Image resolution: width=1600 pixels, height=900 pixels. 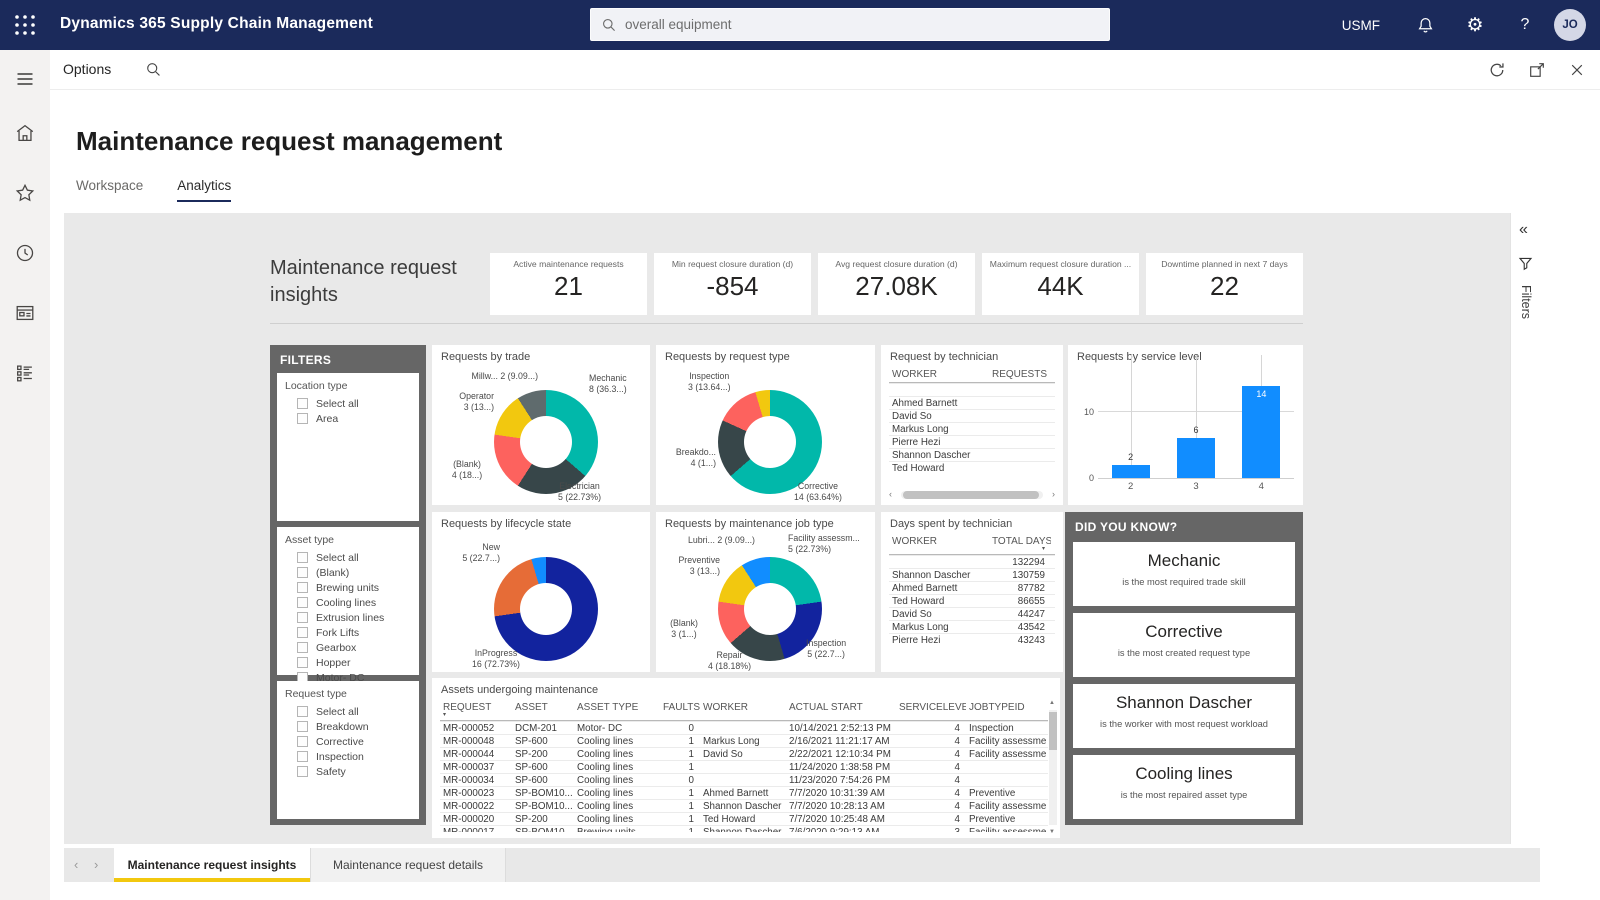 I want to click on home-icon, so click(x=25, y=133).